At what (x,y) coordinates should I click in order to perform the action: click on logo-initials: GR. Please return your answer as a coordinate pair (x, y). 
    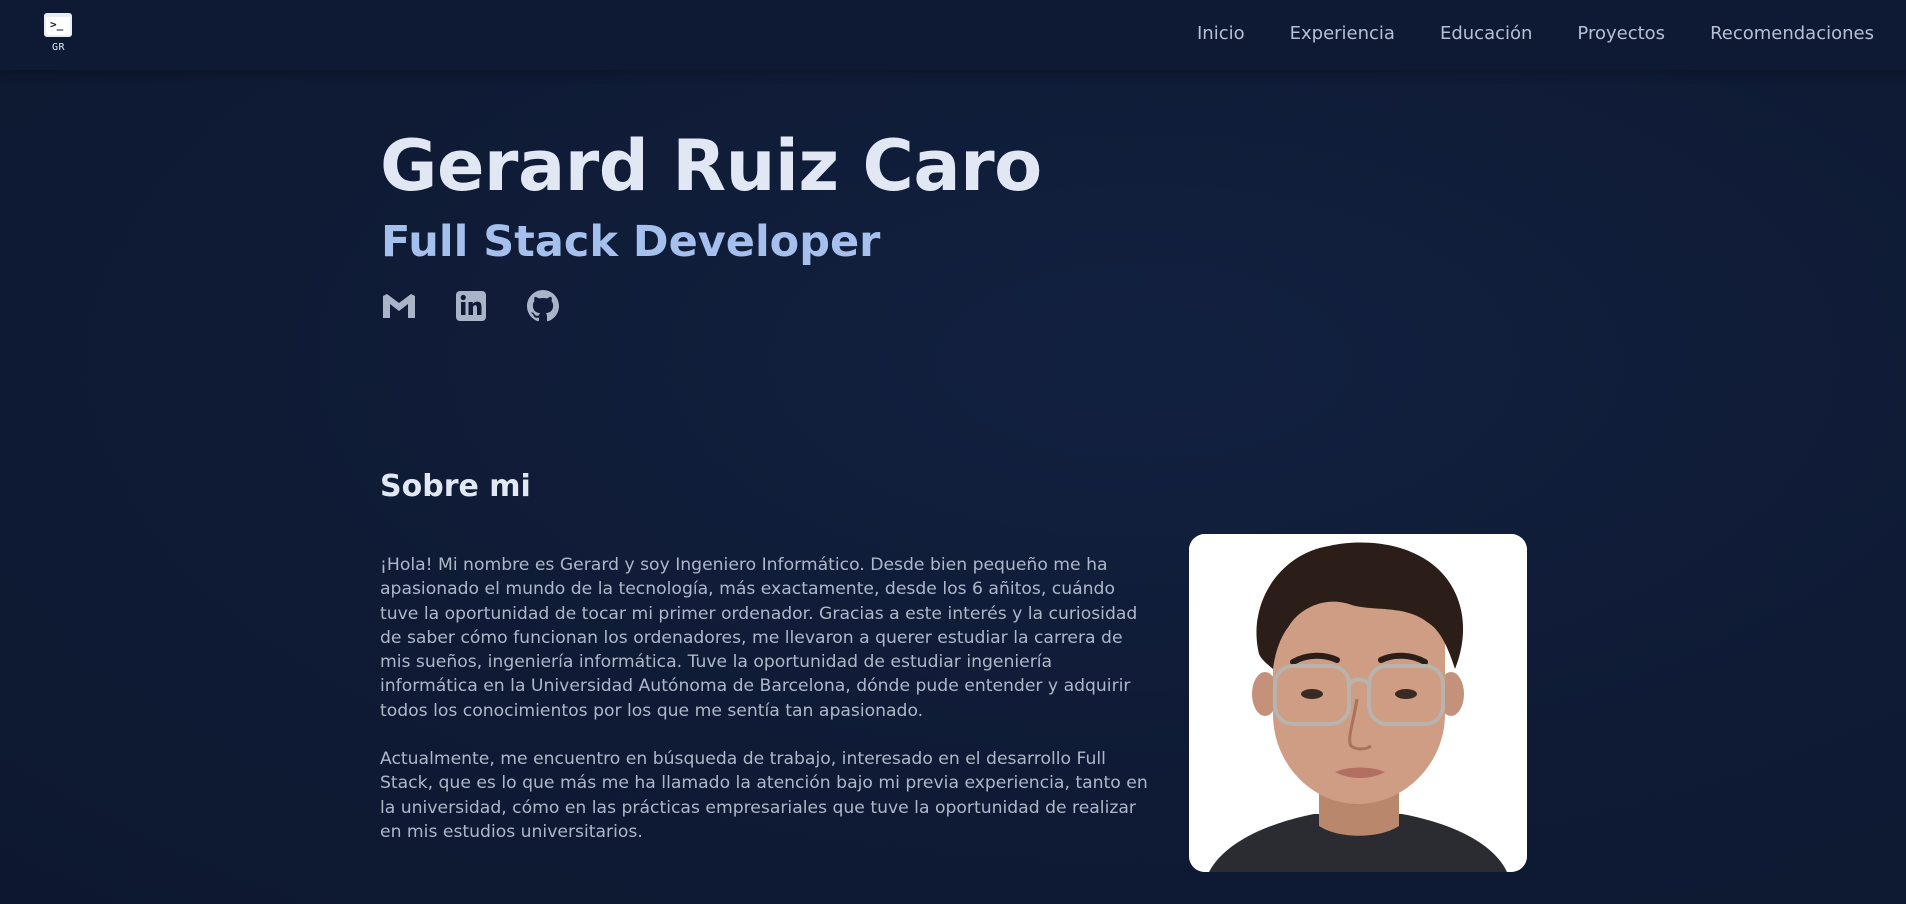
    Looking at the image, I should click on (58, 47).